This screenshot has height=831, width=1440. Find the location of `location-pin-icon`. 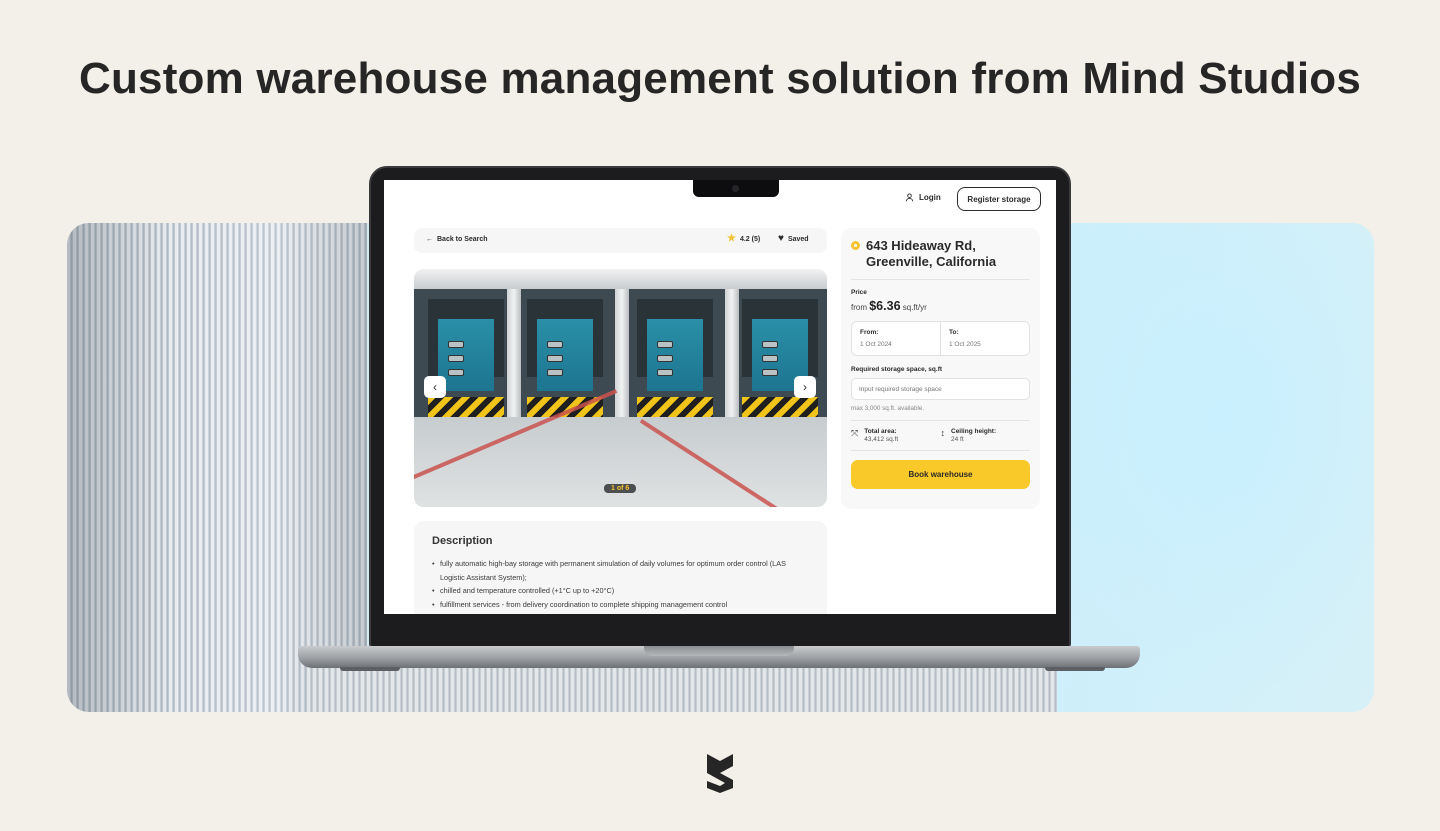

location-pin-icon is located at coordinates (855, 245).